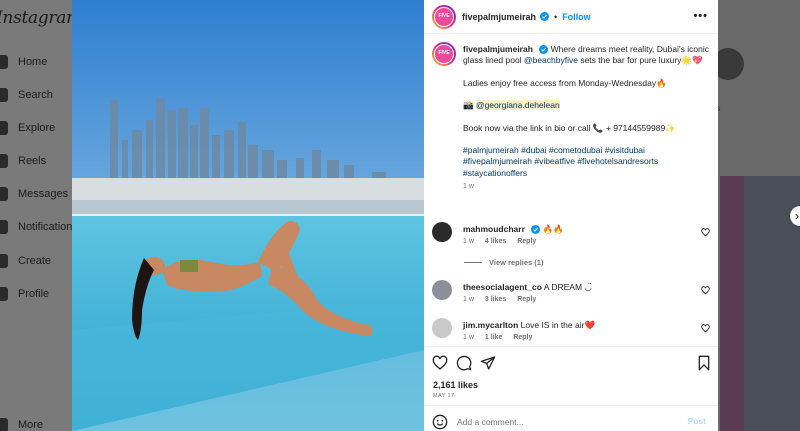 Image resolution: width=800 pixels, height=431 pixels. What do you see at coordinates (495, 241) in the screenshot?
I see `comment-likes: 4 likes` at bounding box center [495, 241].